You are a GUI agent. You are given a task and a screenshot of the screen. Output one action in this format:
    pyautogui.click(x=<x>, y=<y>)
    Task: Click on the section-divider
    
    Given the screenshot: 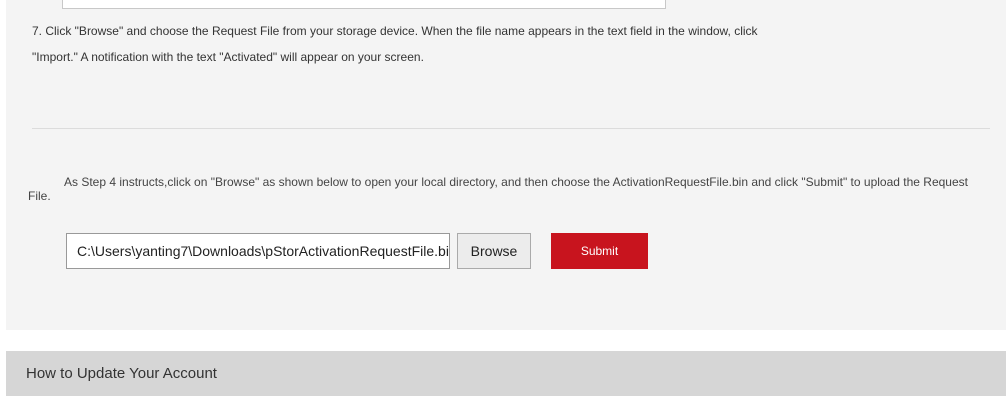 What is the action you would take?
    pyautogui.click(x=511, y=128)
    